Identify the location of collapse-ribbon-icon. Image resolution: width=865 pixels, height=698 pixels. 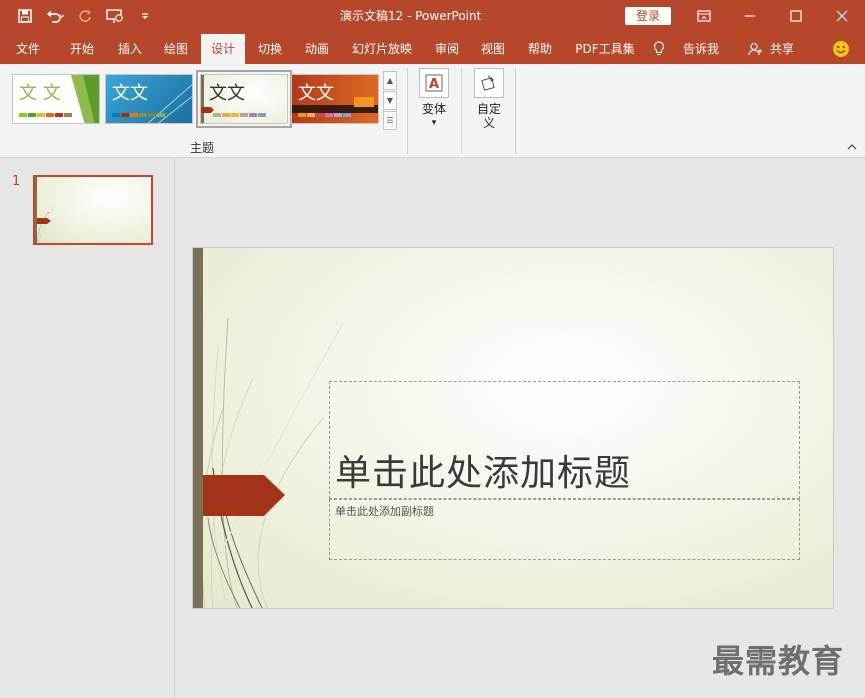
(852, 147).